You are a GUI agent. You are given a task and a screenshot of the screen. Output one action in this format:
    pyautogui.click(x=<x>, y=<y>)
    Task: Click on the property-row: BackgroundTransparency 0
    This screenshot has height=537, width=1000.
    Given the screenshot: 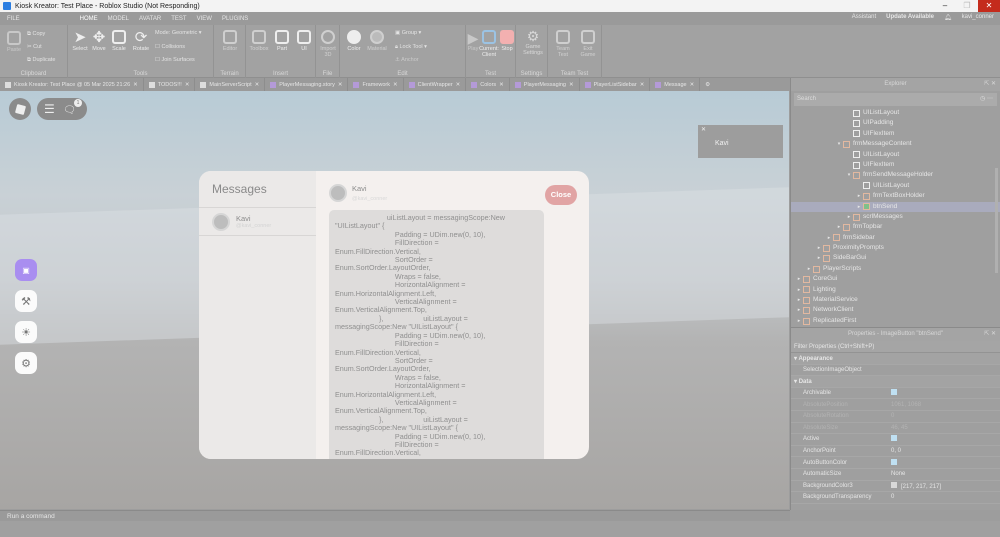 What is the action you would take?
    pyautogui.click(x=895, y=498)
    